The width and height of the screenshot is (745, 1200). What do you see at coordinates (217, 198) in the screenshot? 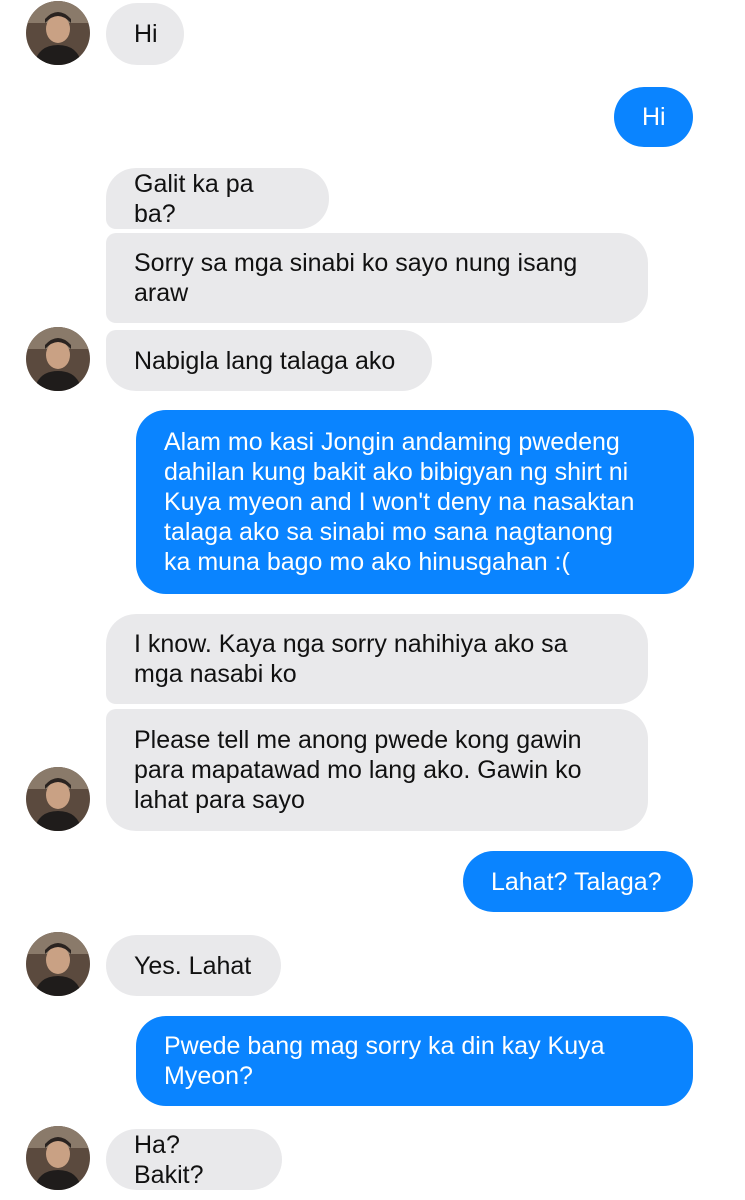
I see `incoming-message-bubble: Galit ka pa ba?` at bounding box center [217, 198].